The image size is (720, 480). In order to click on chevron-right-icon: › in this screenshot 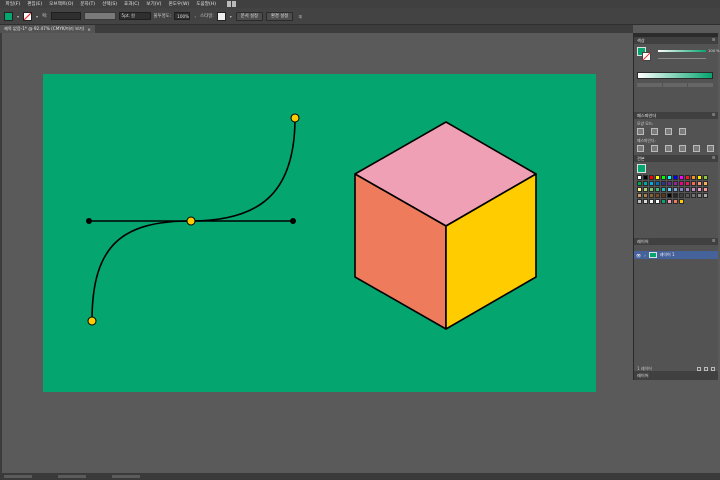, I will do `click(645, 255)`.